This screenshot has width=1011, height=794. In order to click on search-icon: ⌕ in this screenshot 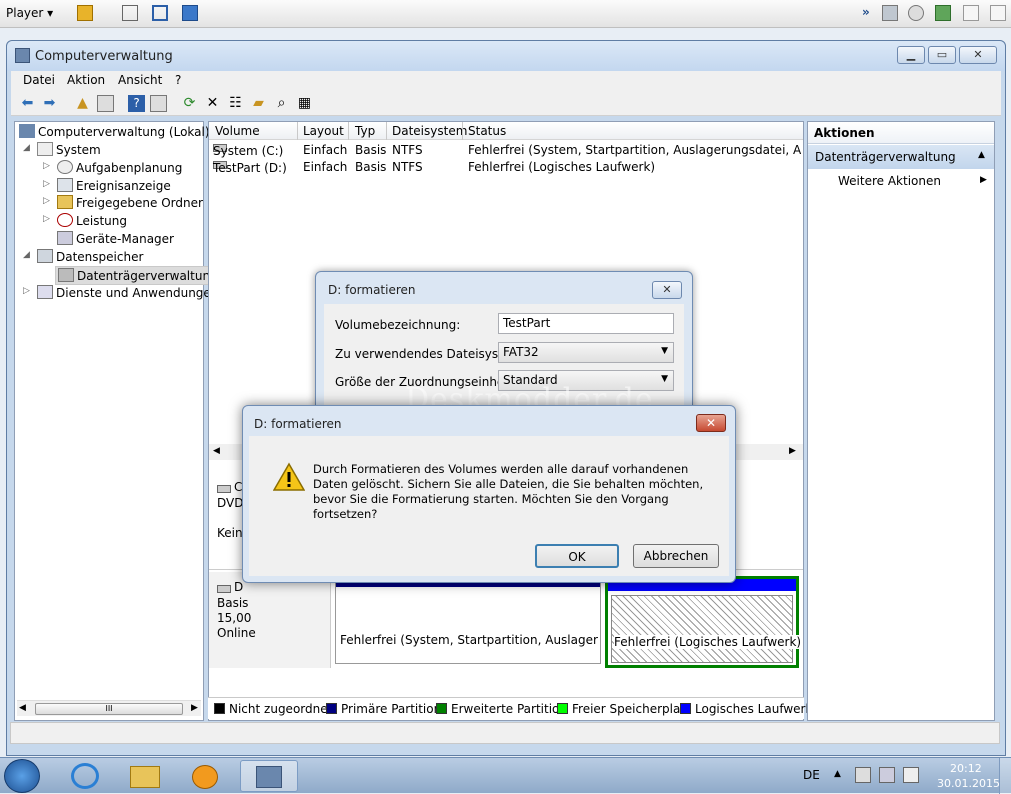, I will do `click(281, 103)`.